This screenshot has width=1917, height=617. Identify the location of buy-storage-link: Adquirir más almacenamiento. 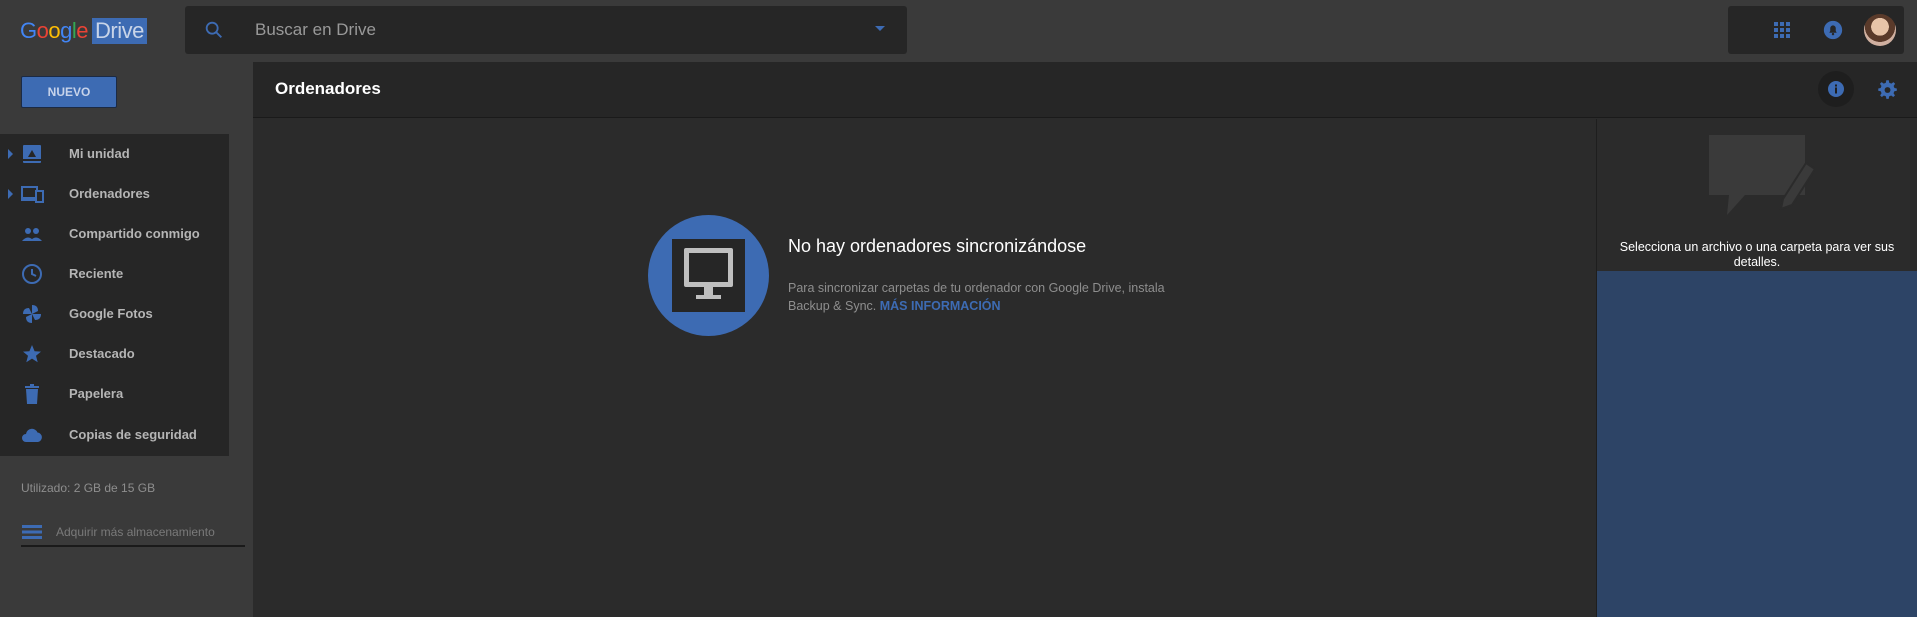
(133, 534).